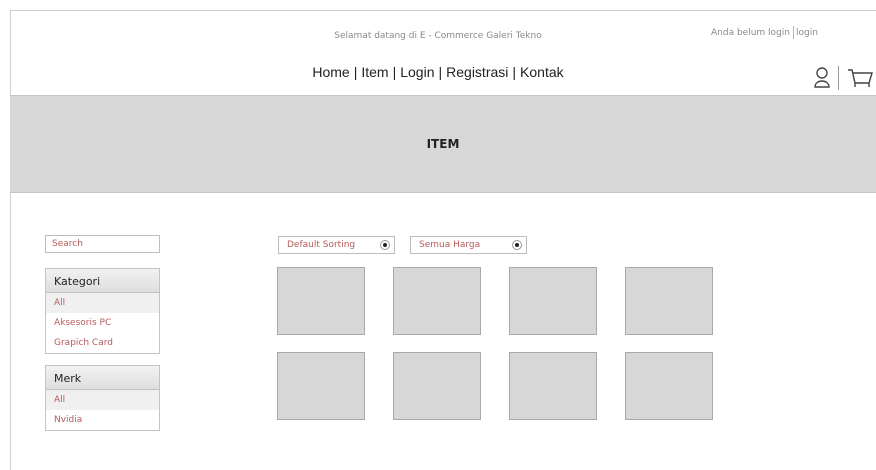 This screenshot has width=876, height=470. What do you see at coordinates (102, 378) in the screenshot?
I see `merk-title: Merk` at bounding box center [102, 378].